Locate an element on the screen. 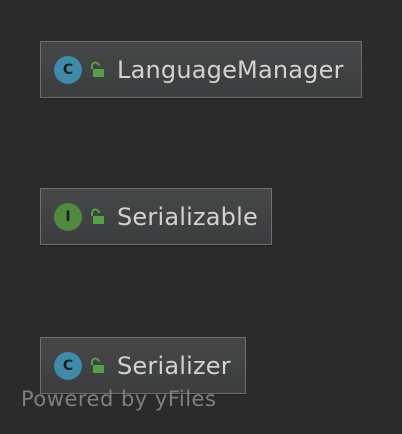  node-serializer: C Serializer is located at coordinates (143, 365).